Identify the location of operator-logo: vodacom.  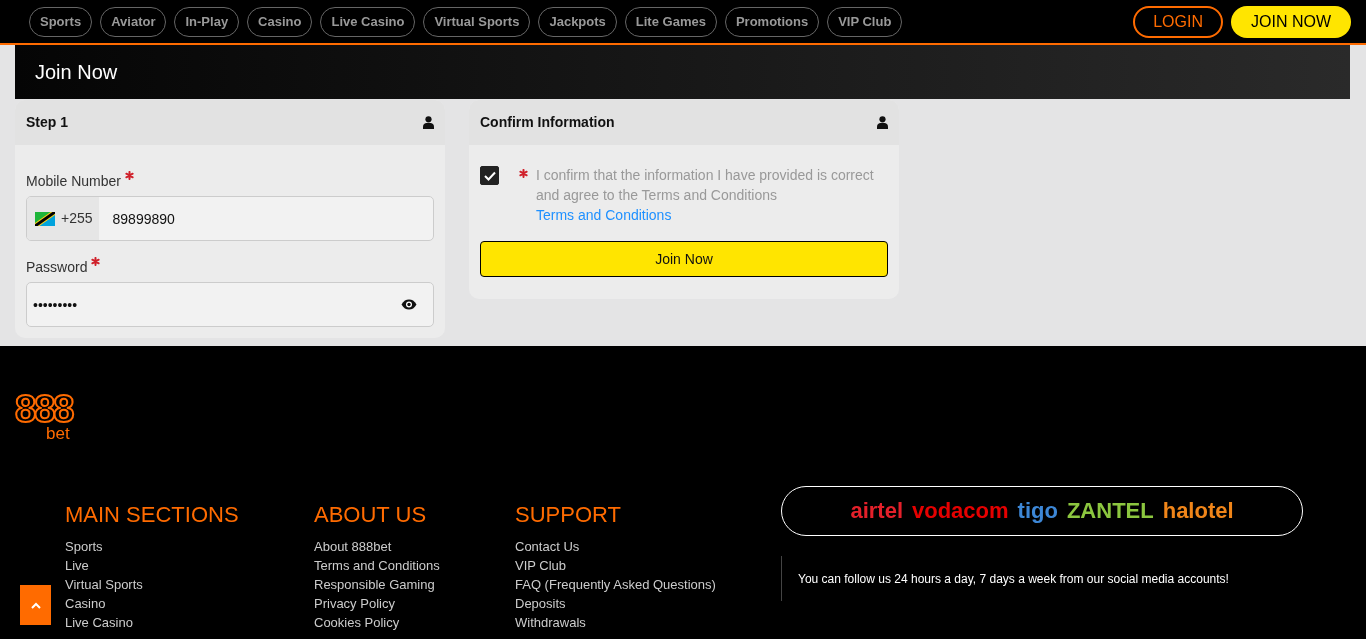
(960, 511).